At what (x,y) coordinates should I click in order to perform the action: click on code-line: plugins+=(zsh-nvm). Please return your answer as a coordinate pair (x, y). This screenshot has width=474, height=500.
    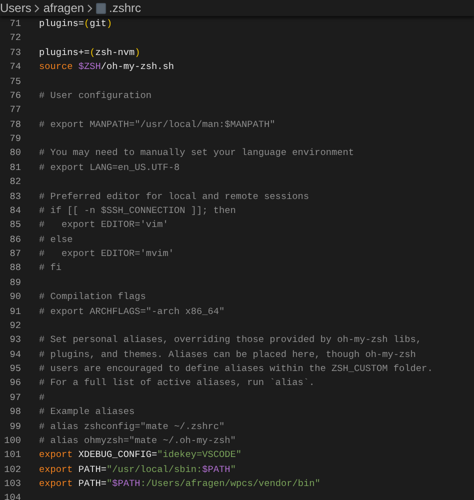
    Looking at the image, I should click on (89, 53).